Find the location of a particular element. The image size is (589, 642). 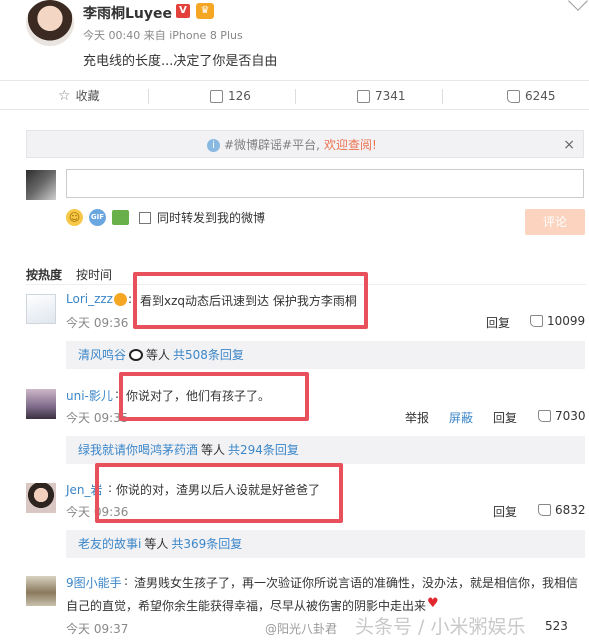

block-button: 屏蔽 is located at coordinates (461, 417).